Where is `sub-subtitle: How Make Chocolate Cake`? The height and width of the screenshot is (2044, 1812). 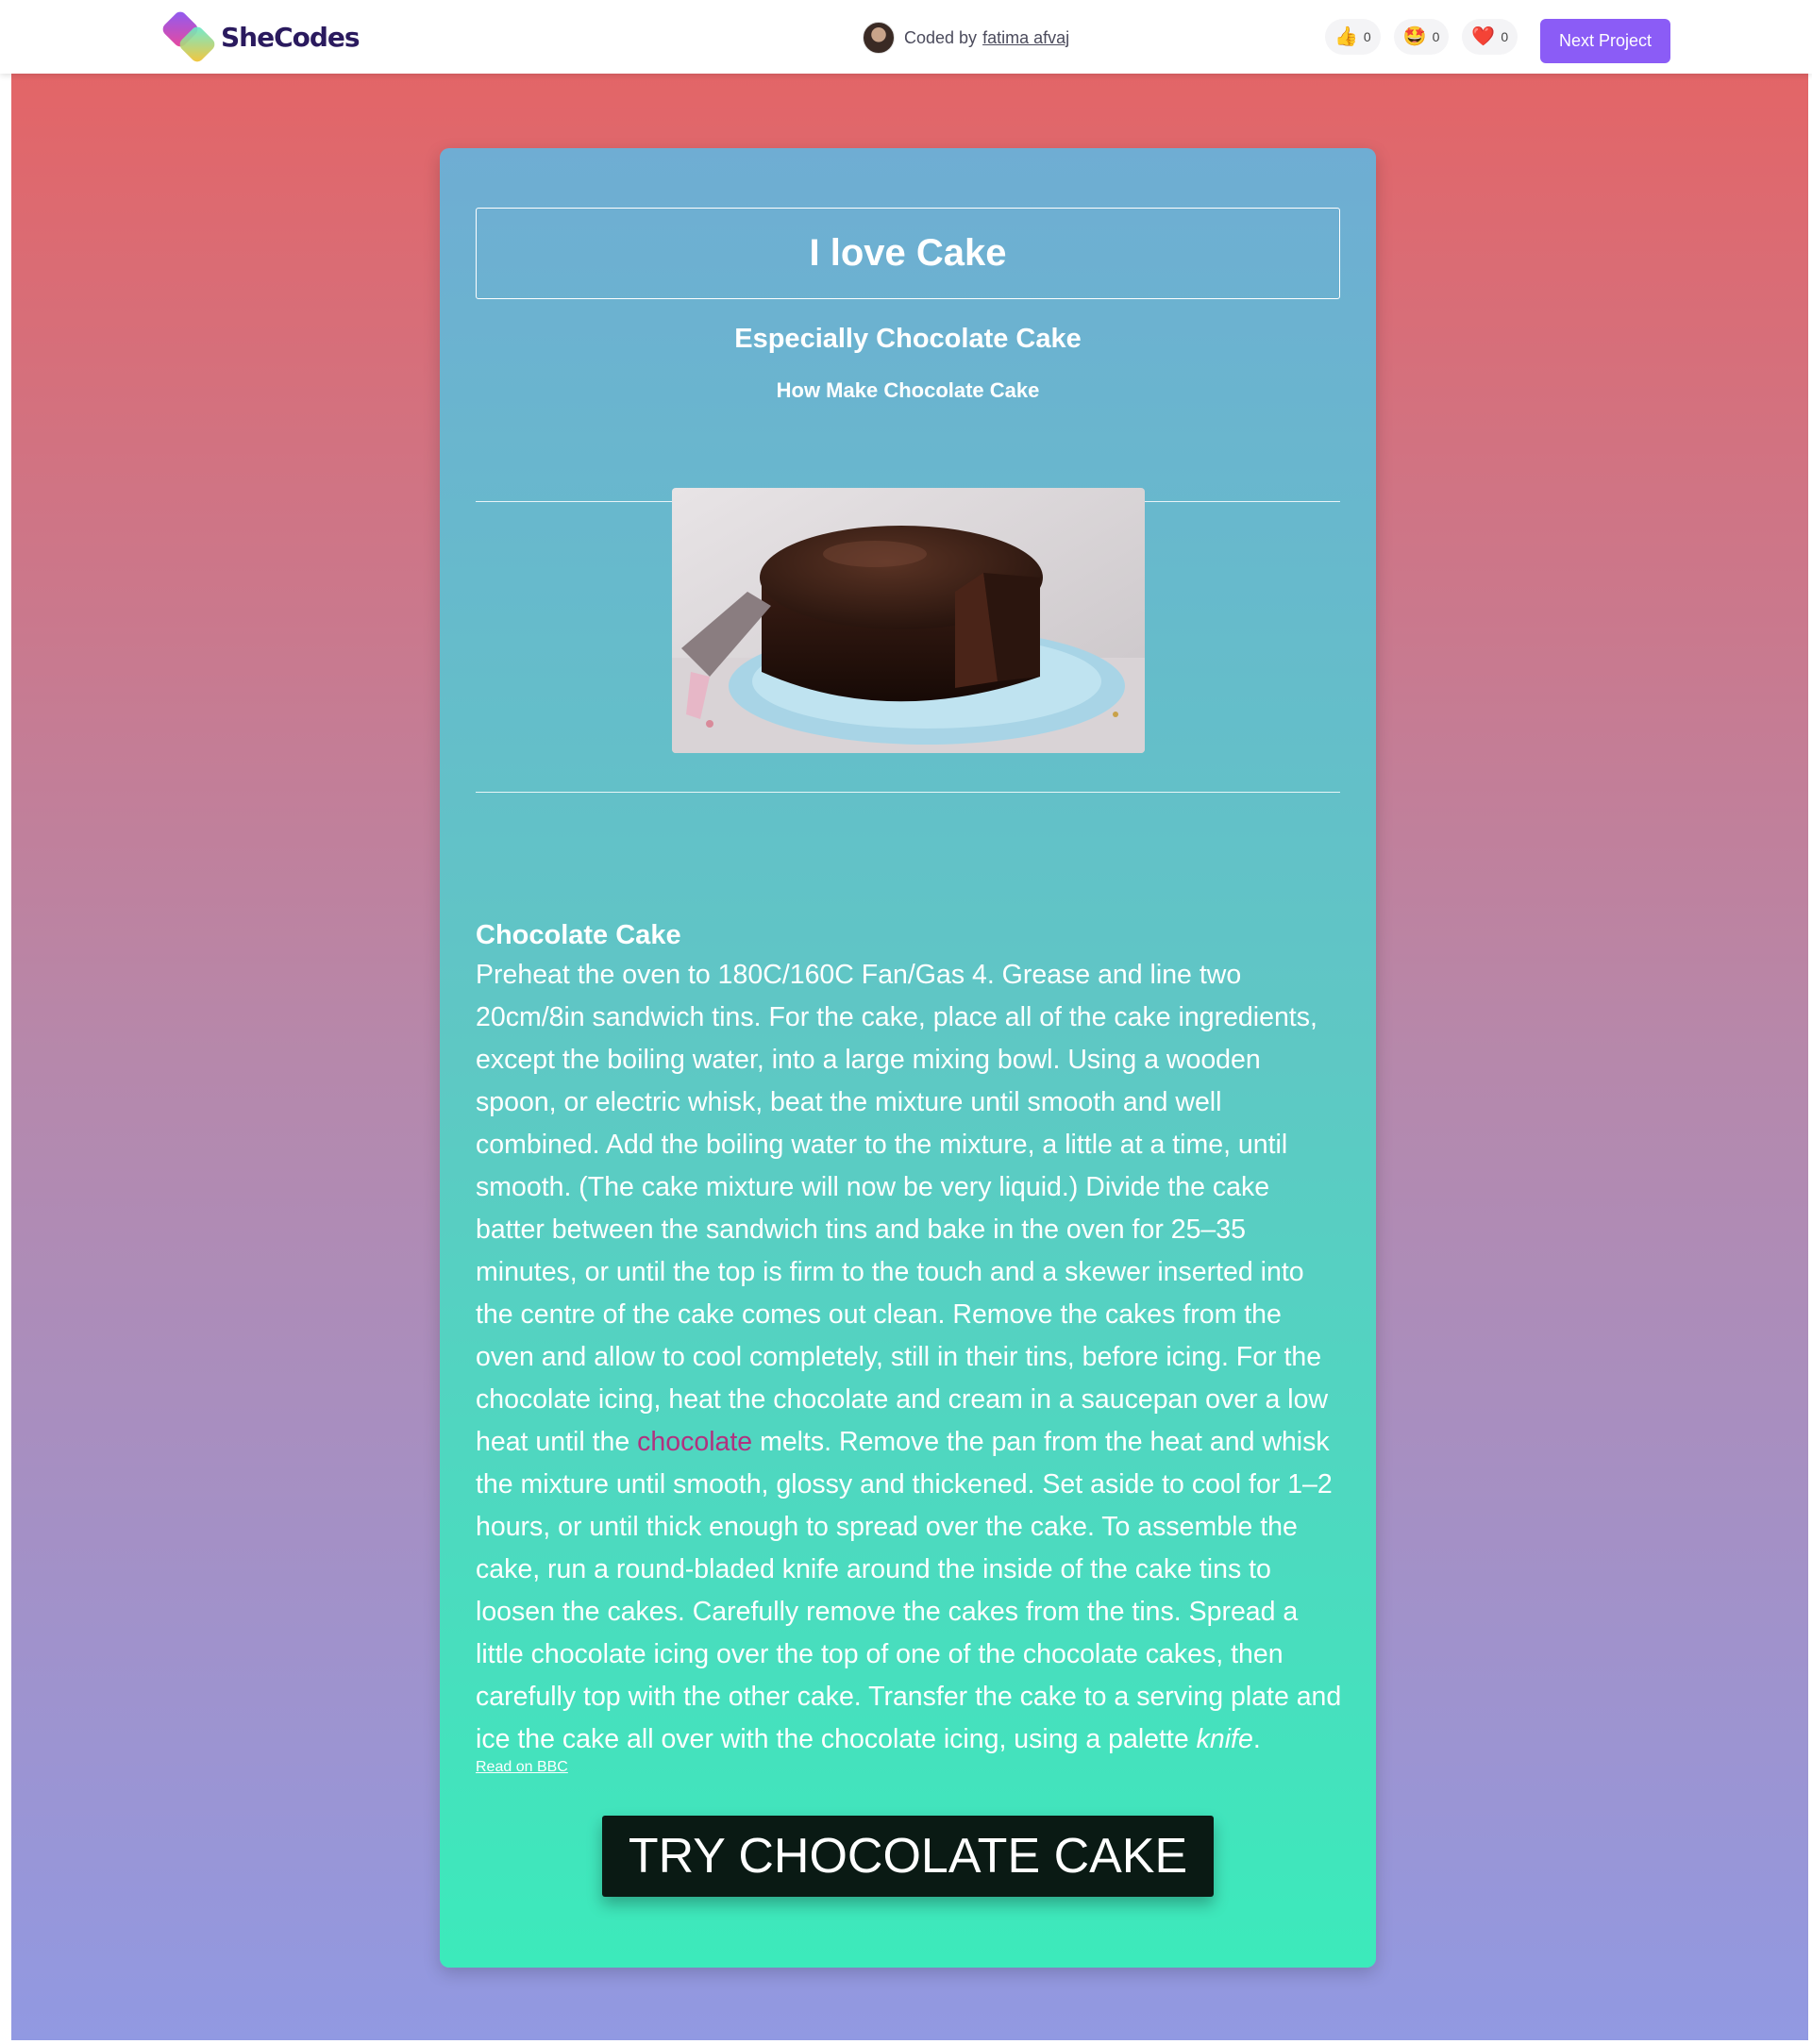
sub-subtitle: How Make Chocolate Cake is located at coordinates (908, 390).